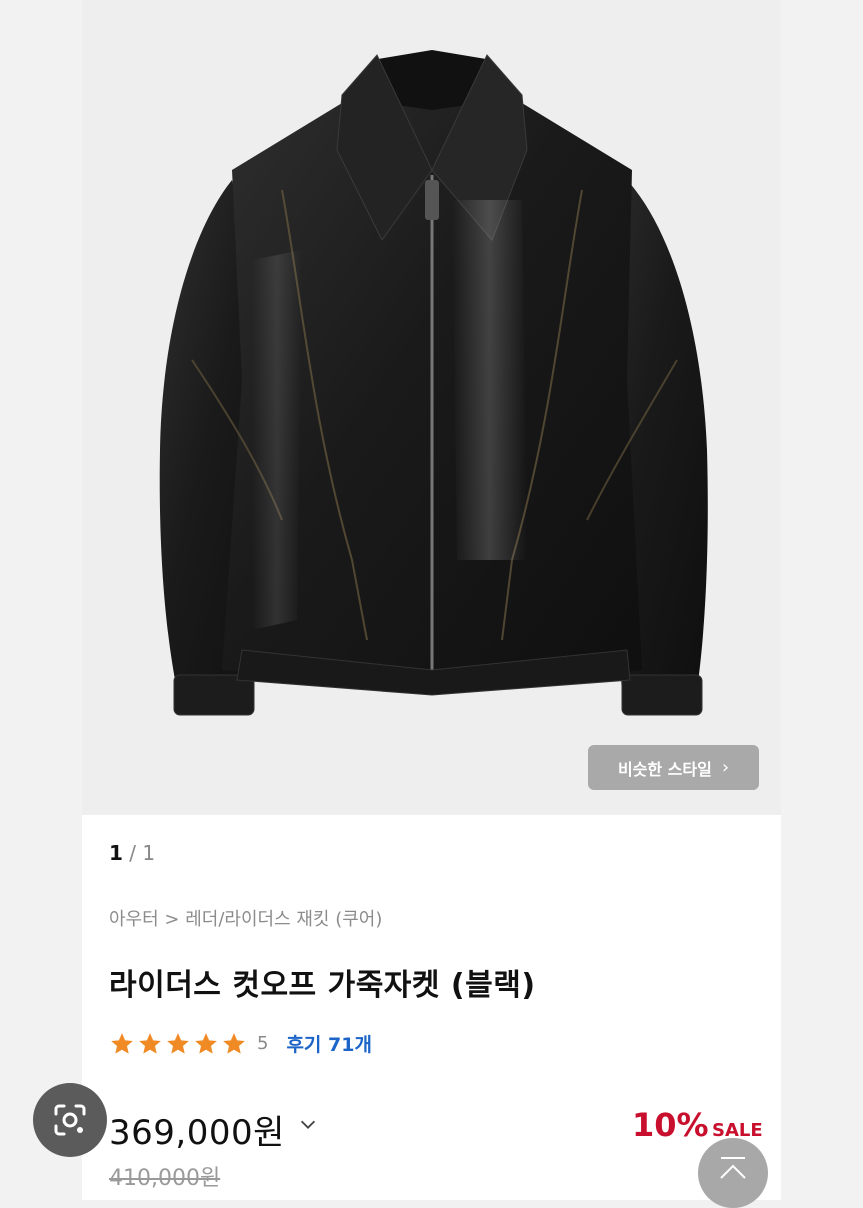 The image size is (863, 1208). I want to click on left-gutter, so click(41, 600).